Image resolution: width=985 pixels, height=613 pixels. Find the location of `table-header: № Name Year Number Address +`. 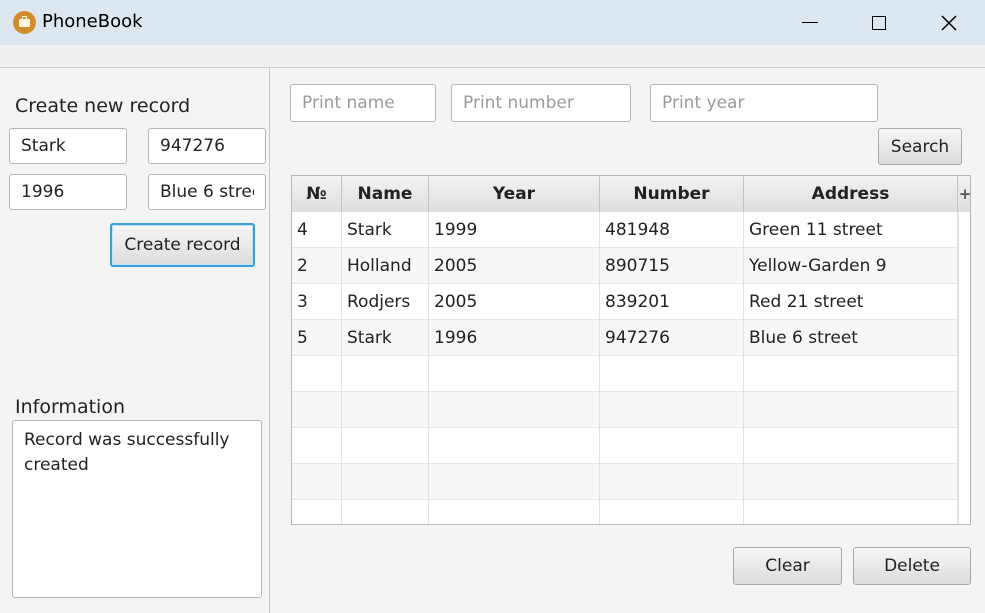

table-header: № Name Year Number Address + is located at coordinates (631, 194).